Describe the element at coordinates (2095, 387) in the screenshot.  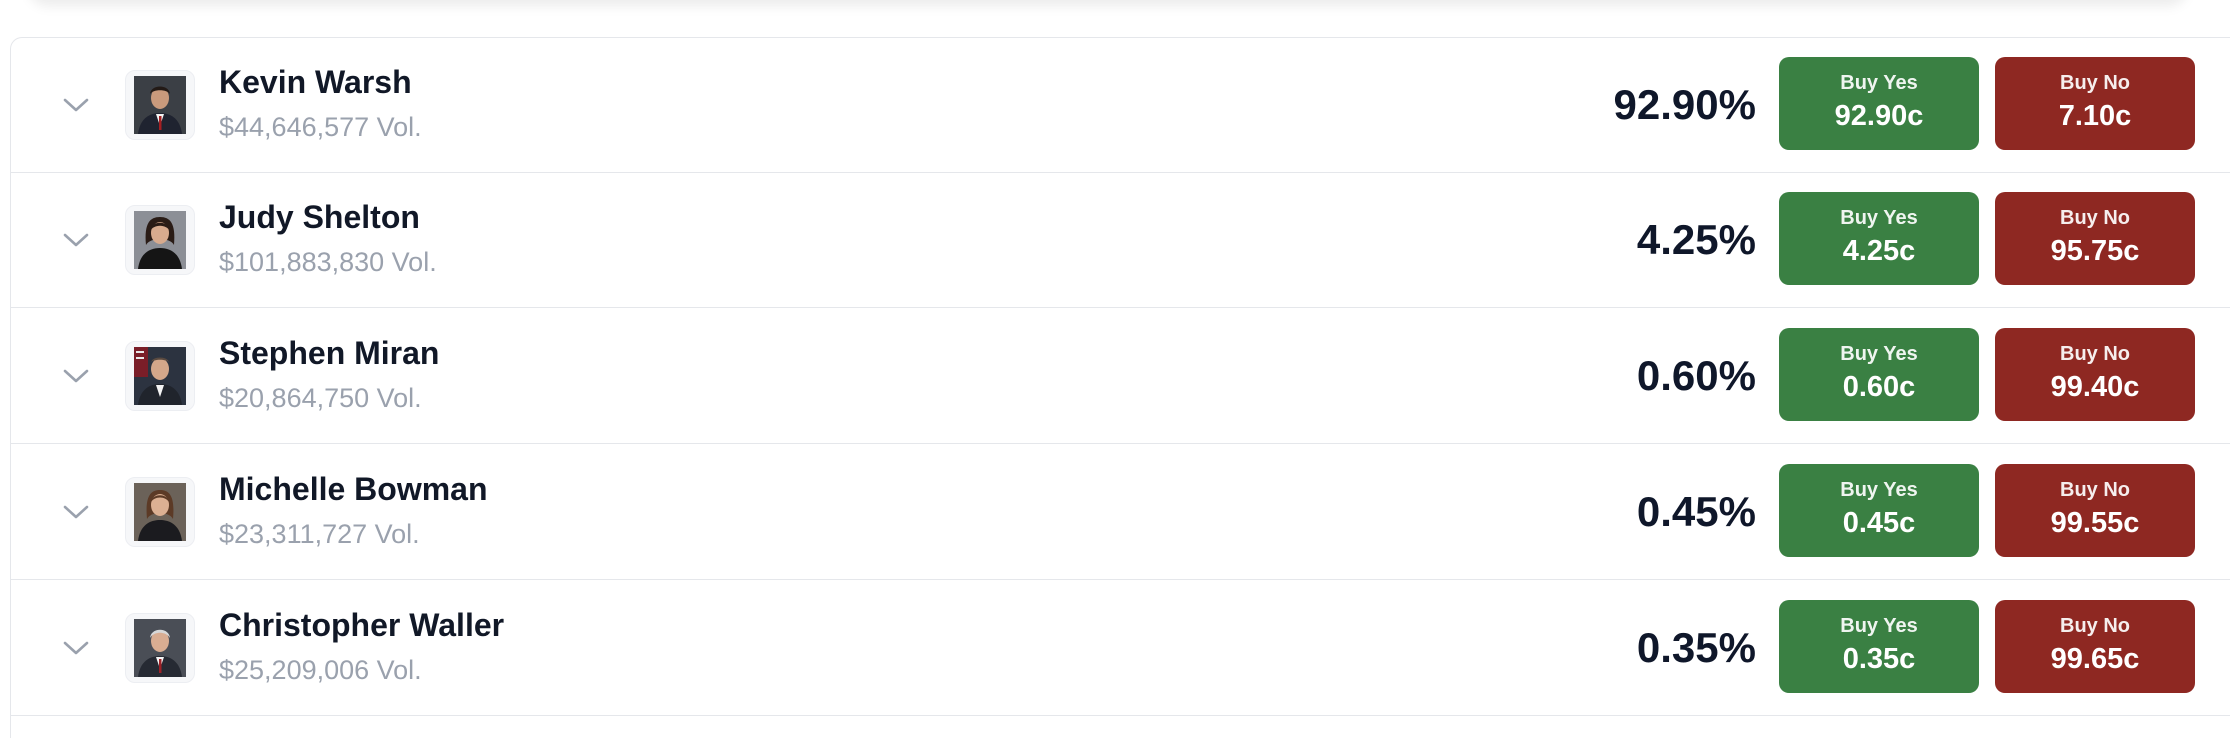
I see `buy-no-price: 99.40c` at that location.